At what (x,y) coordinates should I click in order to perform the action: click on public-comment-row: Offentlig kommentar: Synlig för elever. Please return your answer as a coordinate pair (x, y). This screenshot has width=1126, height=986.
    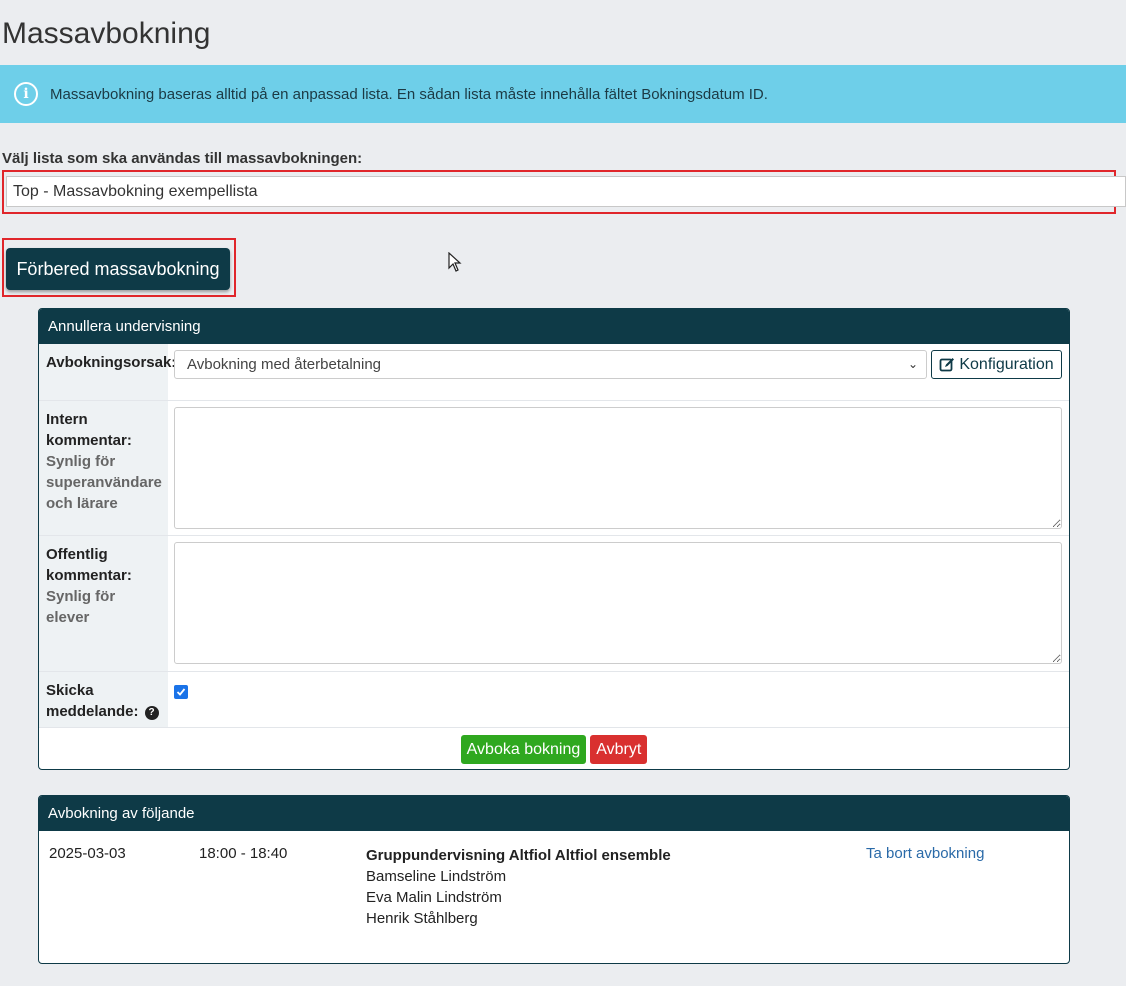
    Looking at the image, I should click on (554, 604).